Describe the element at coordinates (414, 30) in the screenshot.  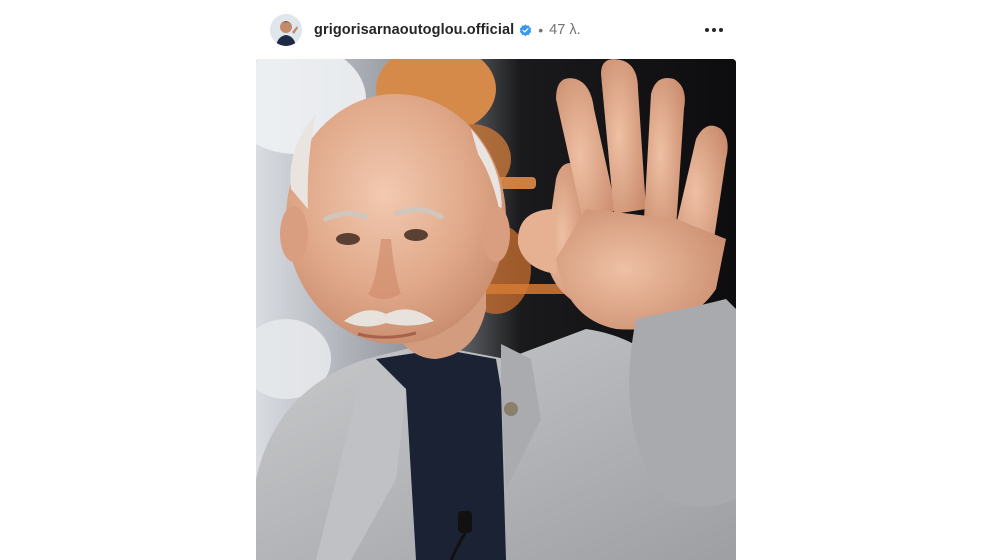
I see `username-link: grigorisarnaoutoglou.official` at that location.